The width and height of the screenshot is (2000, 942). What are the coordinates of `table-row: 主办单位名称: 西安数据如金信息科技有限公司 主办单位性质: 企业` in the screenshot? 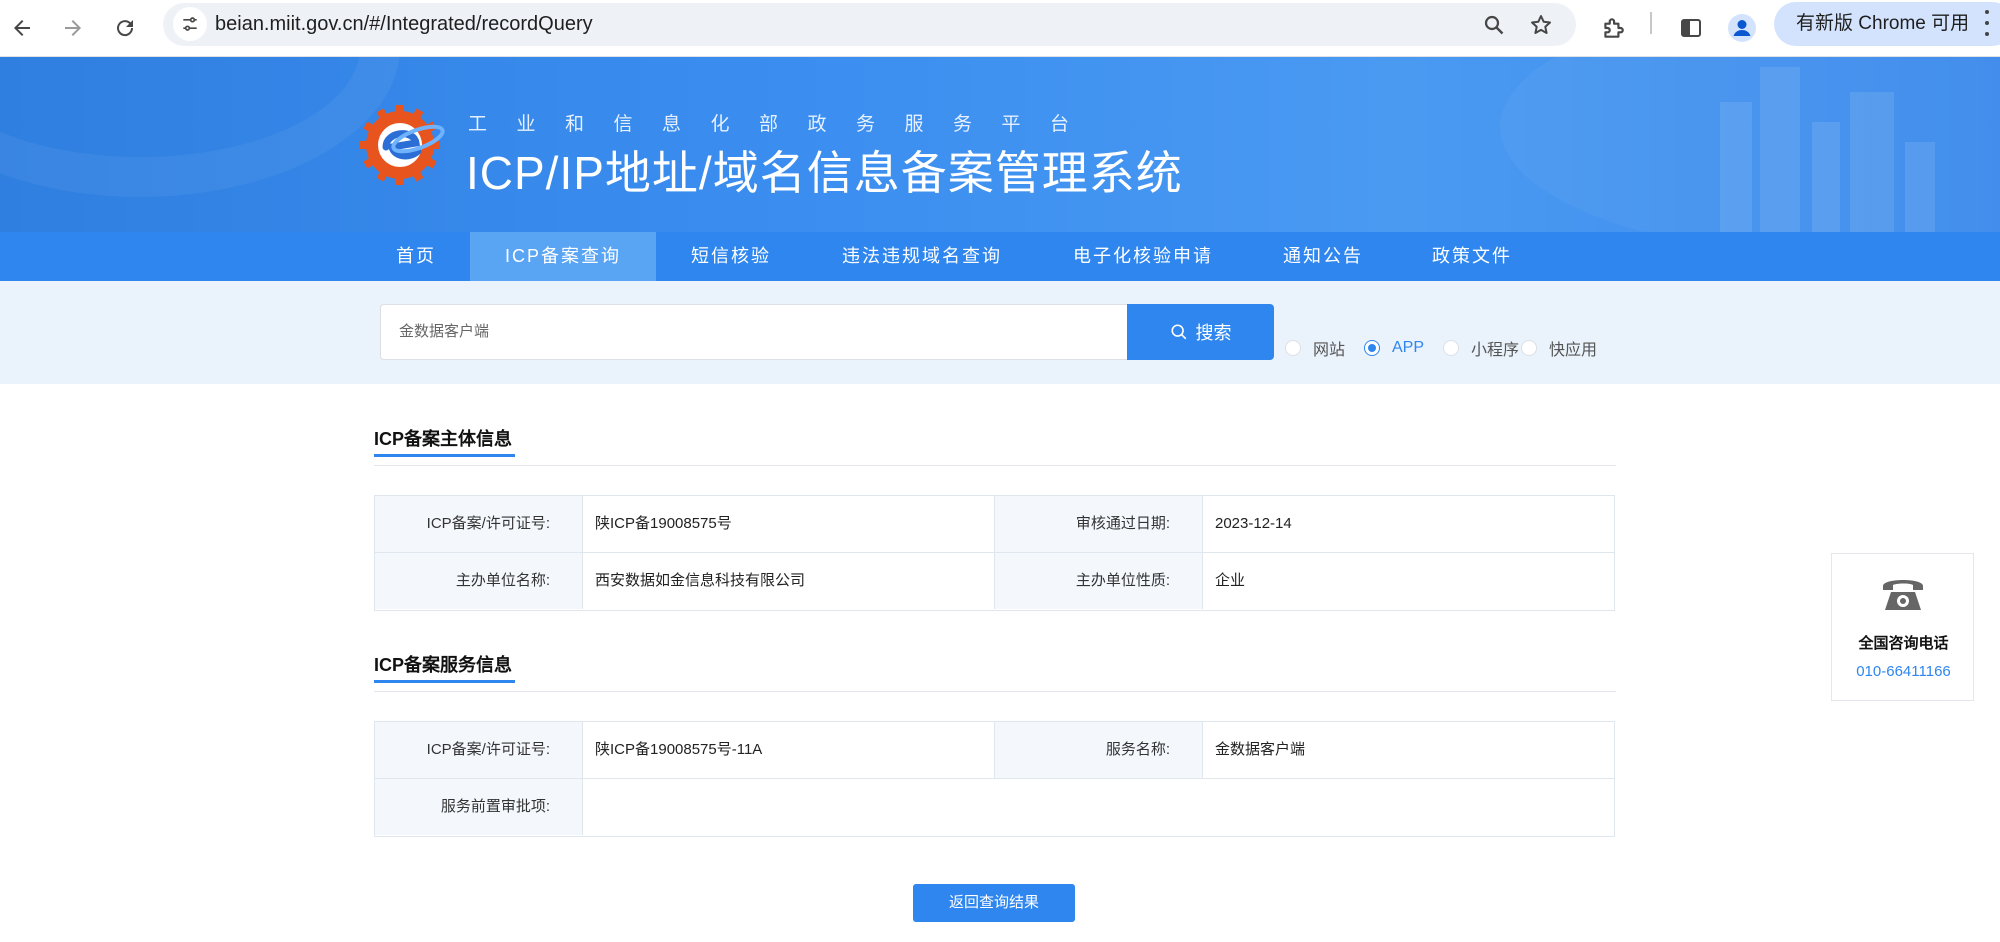 It's located at (994, 581).